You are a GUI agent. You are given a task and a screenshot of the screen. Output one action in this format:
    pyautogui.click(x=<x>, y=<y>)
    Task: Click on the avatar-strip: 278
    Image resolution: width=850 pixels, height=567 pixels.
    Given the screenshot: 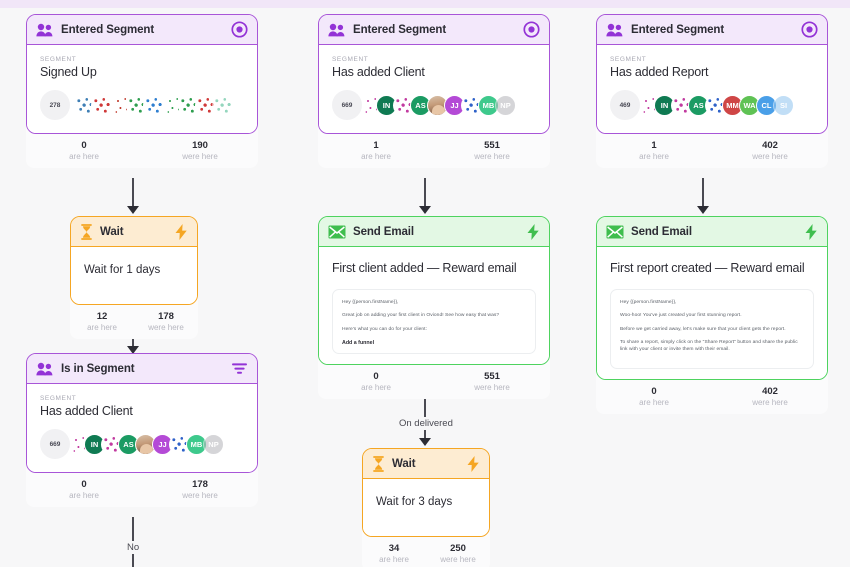 What is the action you would take?
    pyautogui.click(x=142, y=105)
    